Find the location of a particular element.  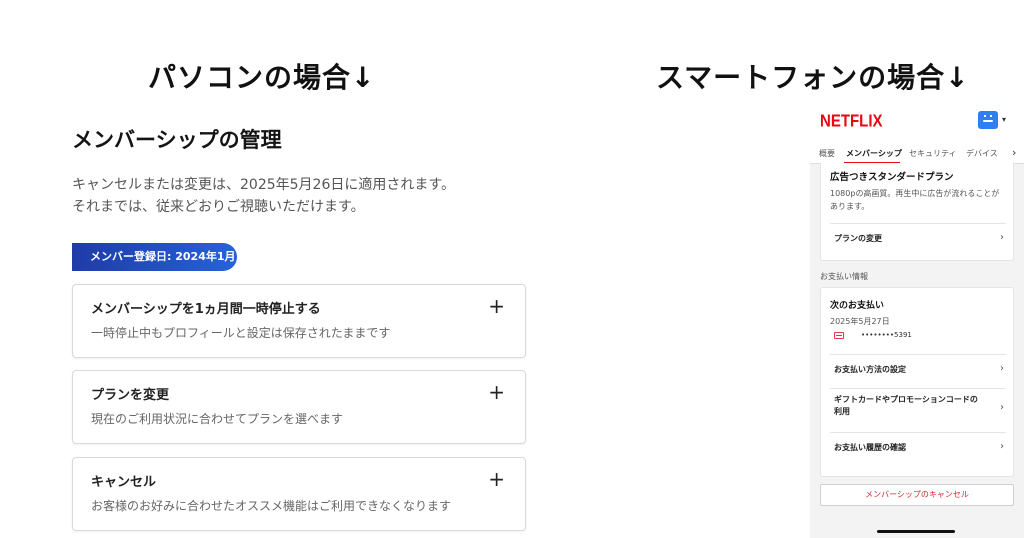

card-title: メンバーシップを1ヵ月間一時停止する is located at coordinates (206, 309).